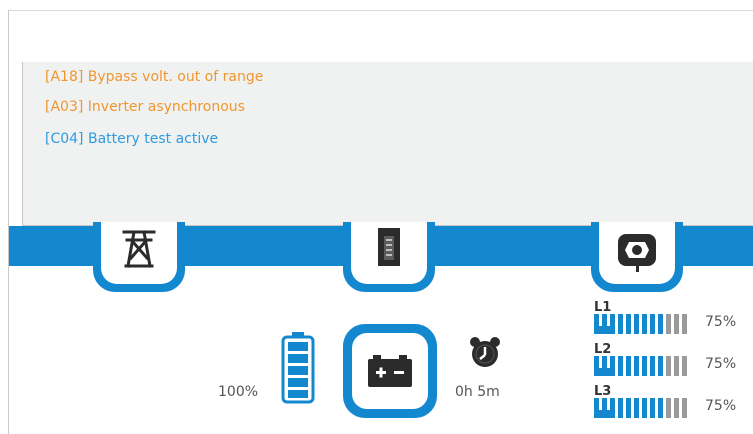 This screenshot has height=434, width=753. I want to click on bypass-button, so click(139, 257).